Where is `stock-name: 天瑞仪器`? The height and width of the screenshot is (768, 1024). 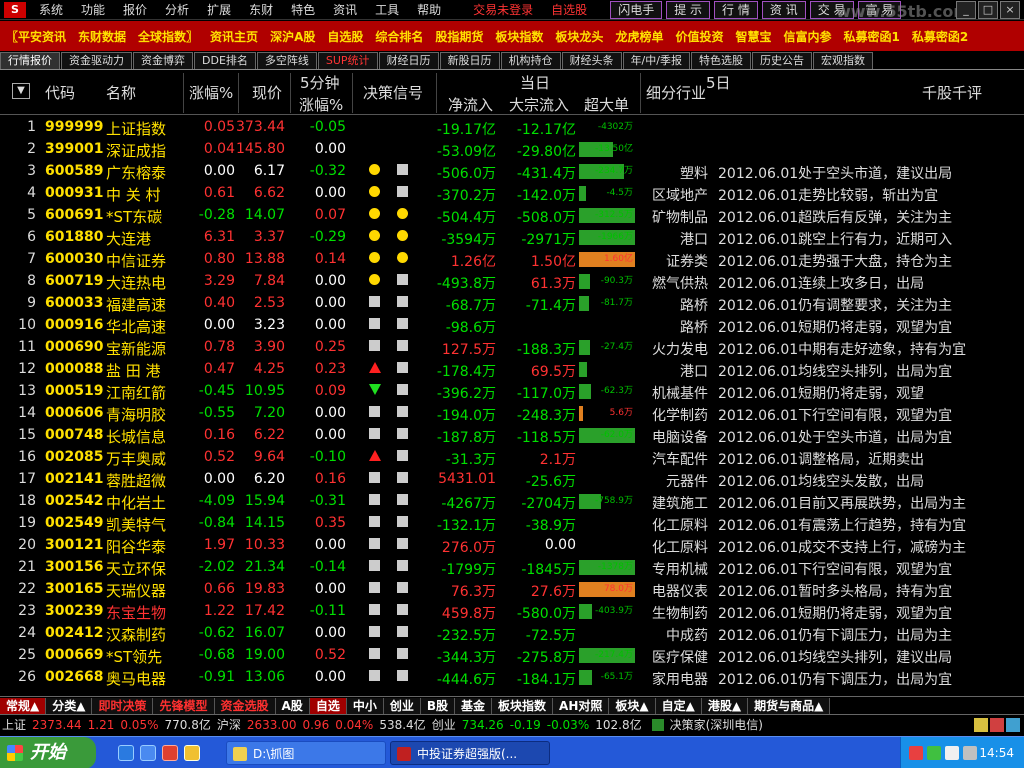 stock-name: 天瑞仪器 is located at coordinates (136, 590).